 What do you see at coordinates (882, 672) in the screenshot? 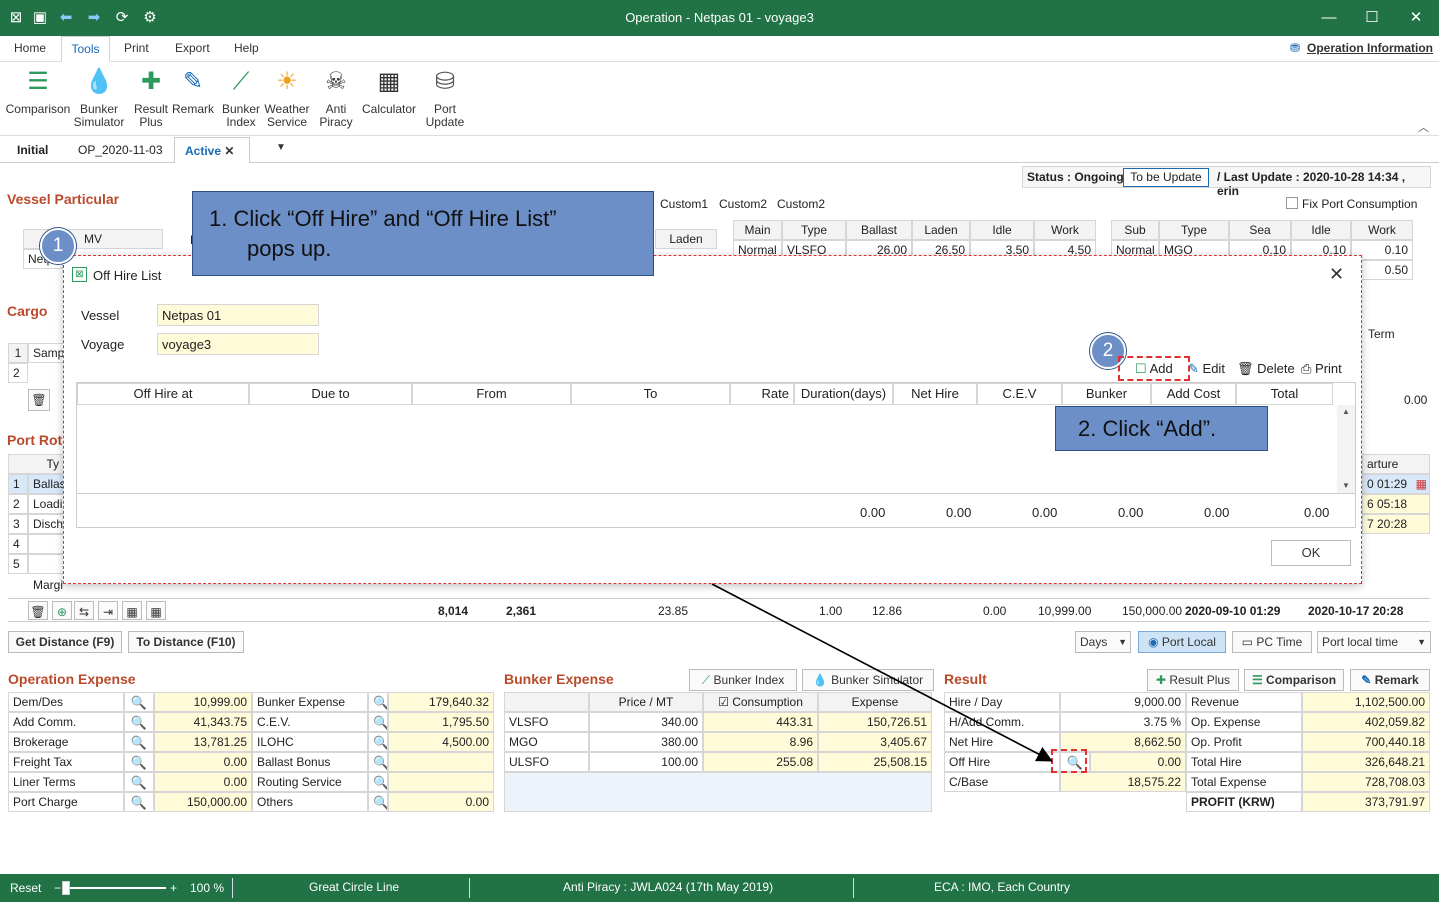
I see `pointer-arrow` at bounding box center [882, 672].